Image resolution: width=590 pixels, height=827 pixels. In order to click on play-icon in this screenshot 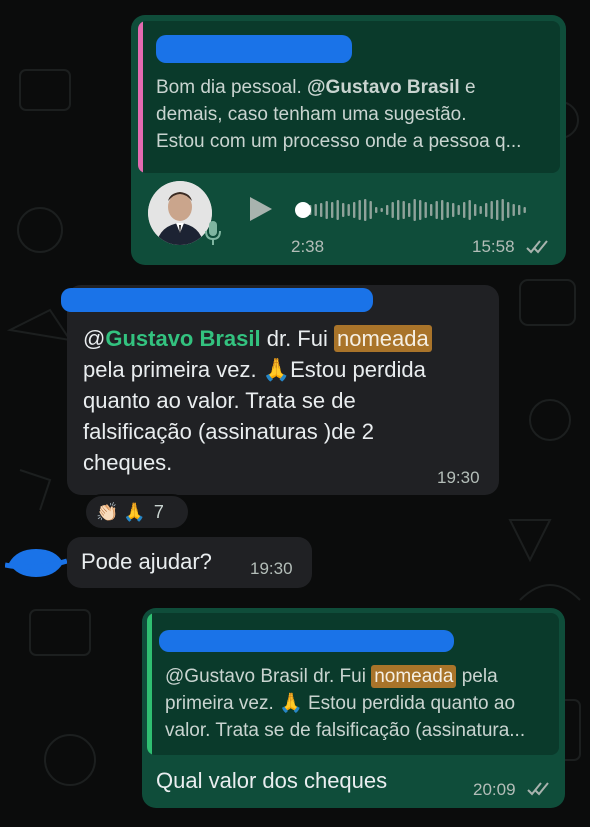, I will do `click(261, 211)`.